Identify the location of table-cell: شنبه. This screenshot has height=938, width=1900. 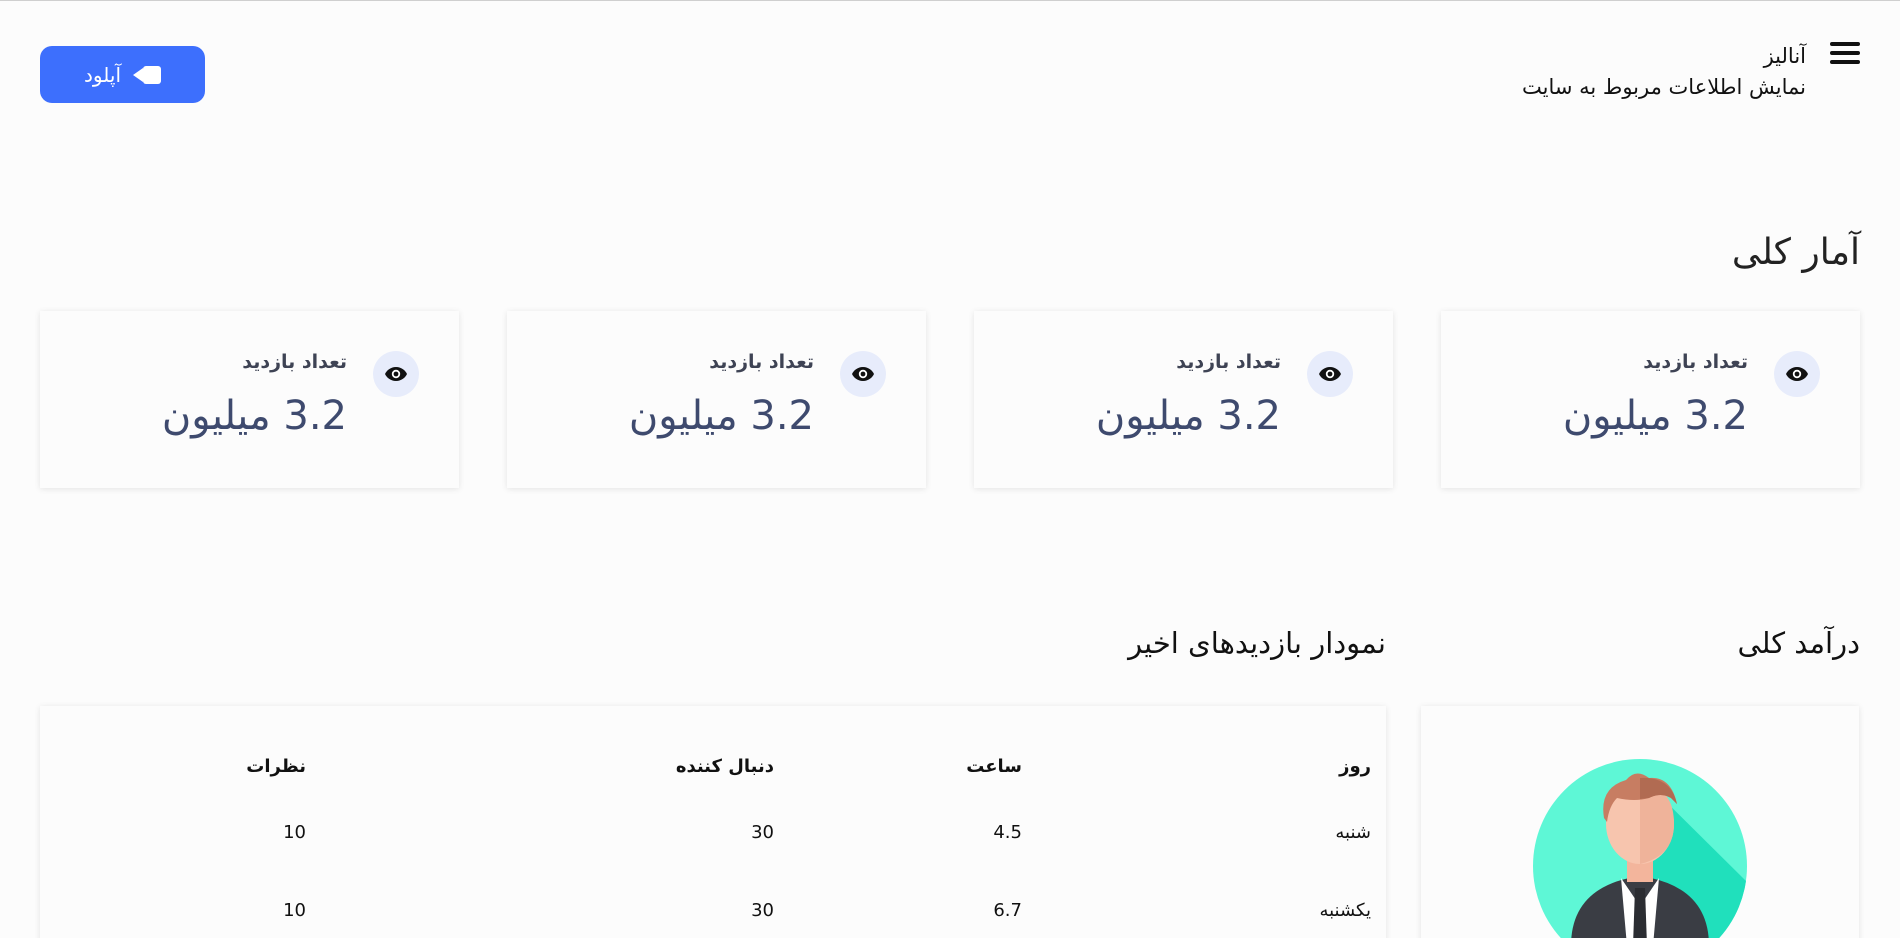
(1353, 832).